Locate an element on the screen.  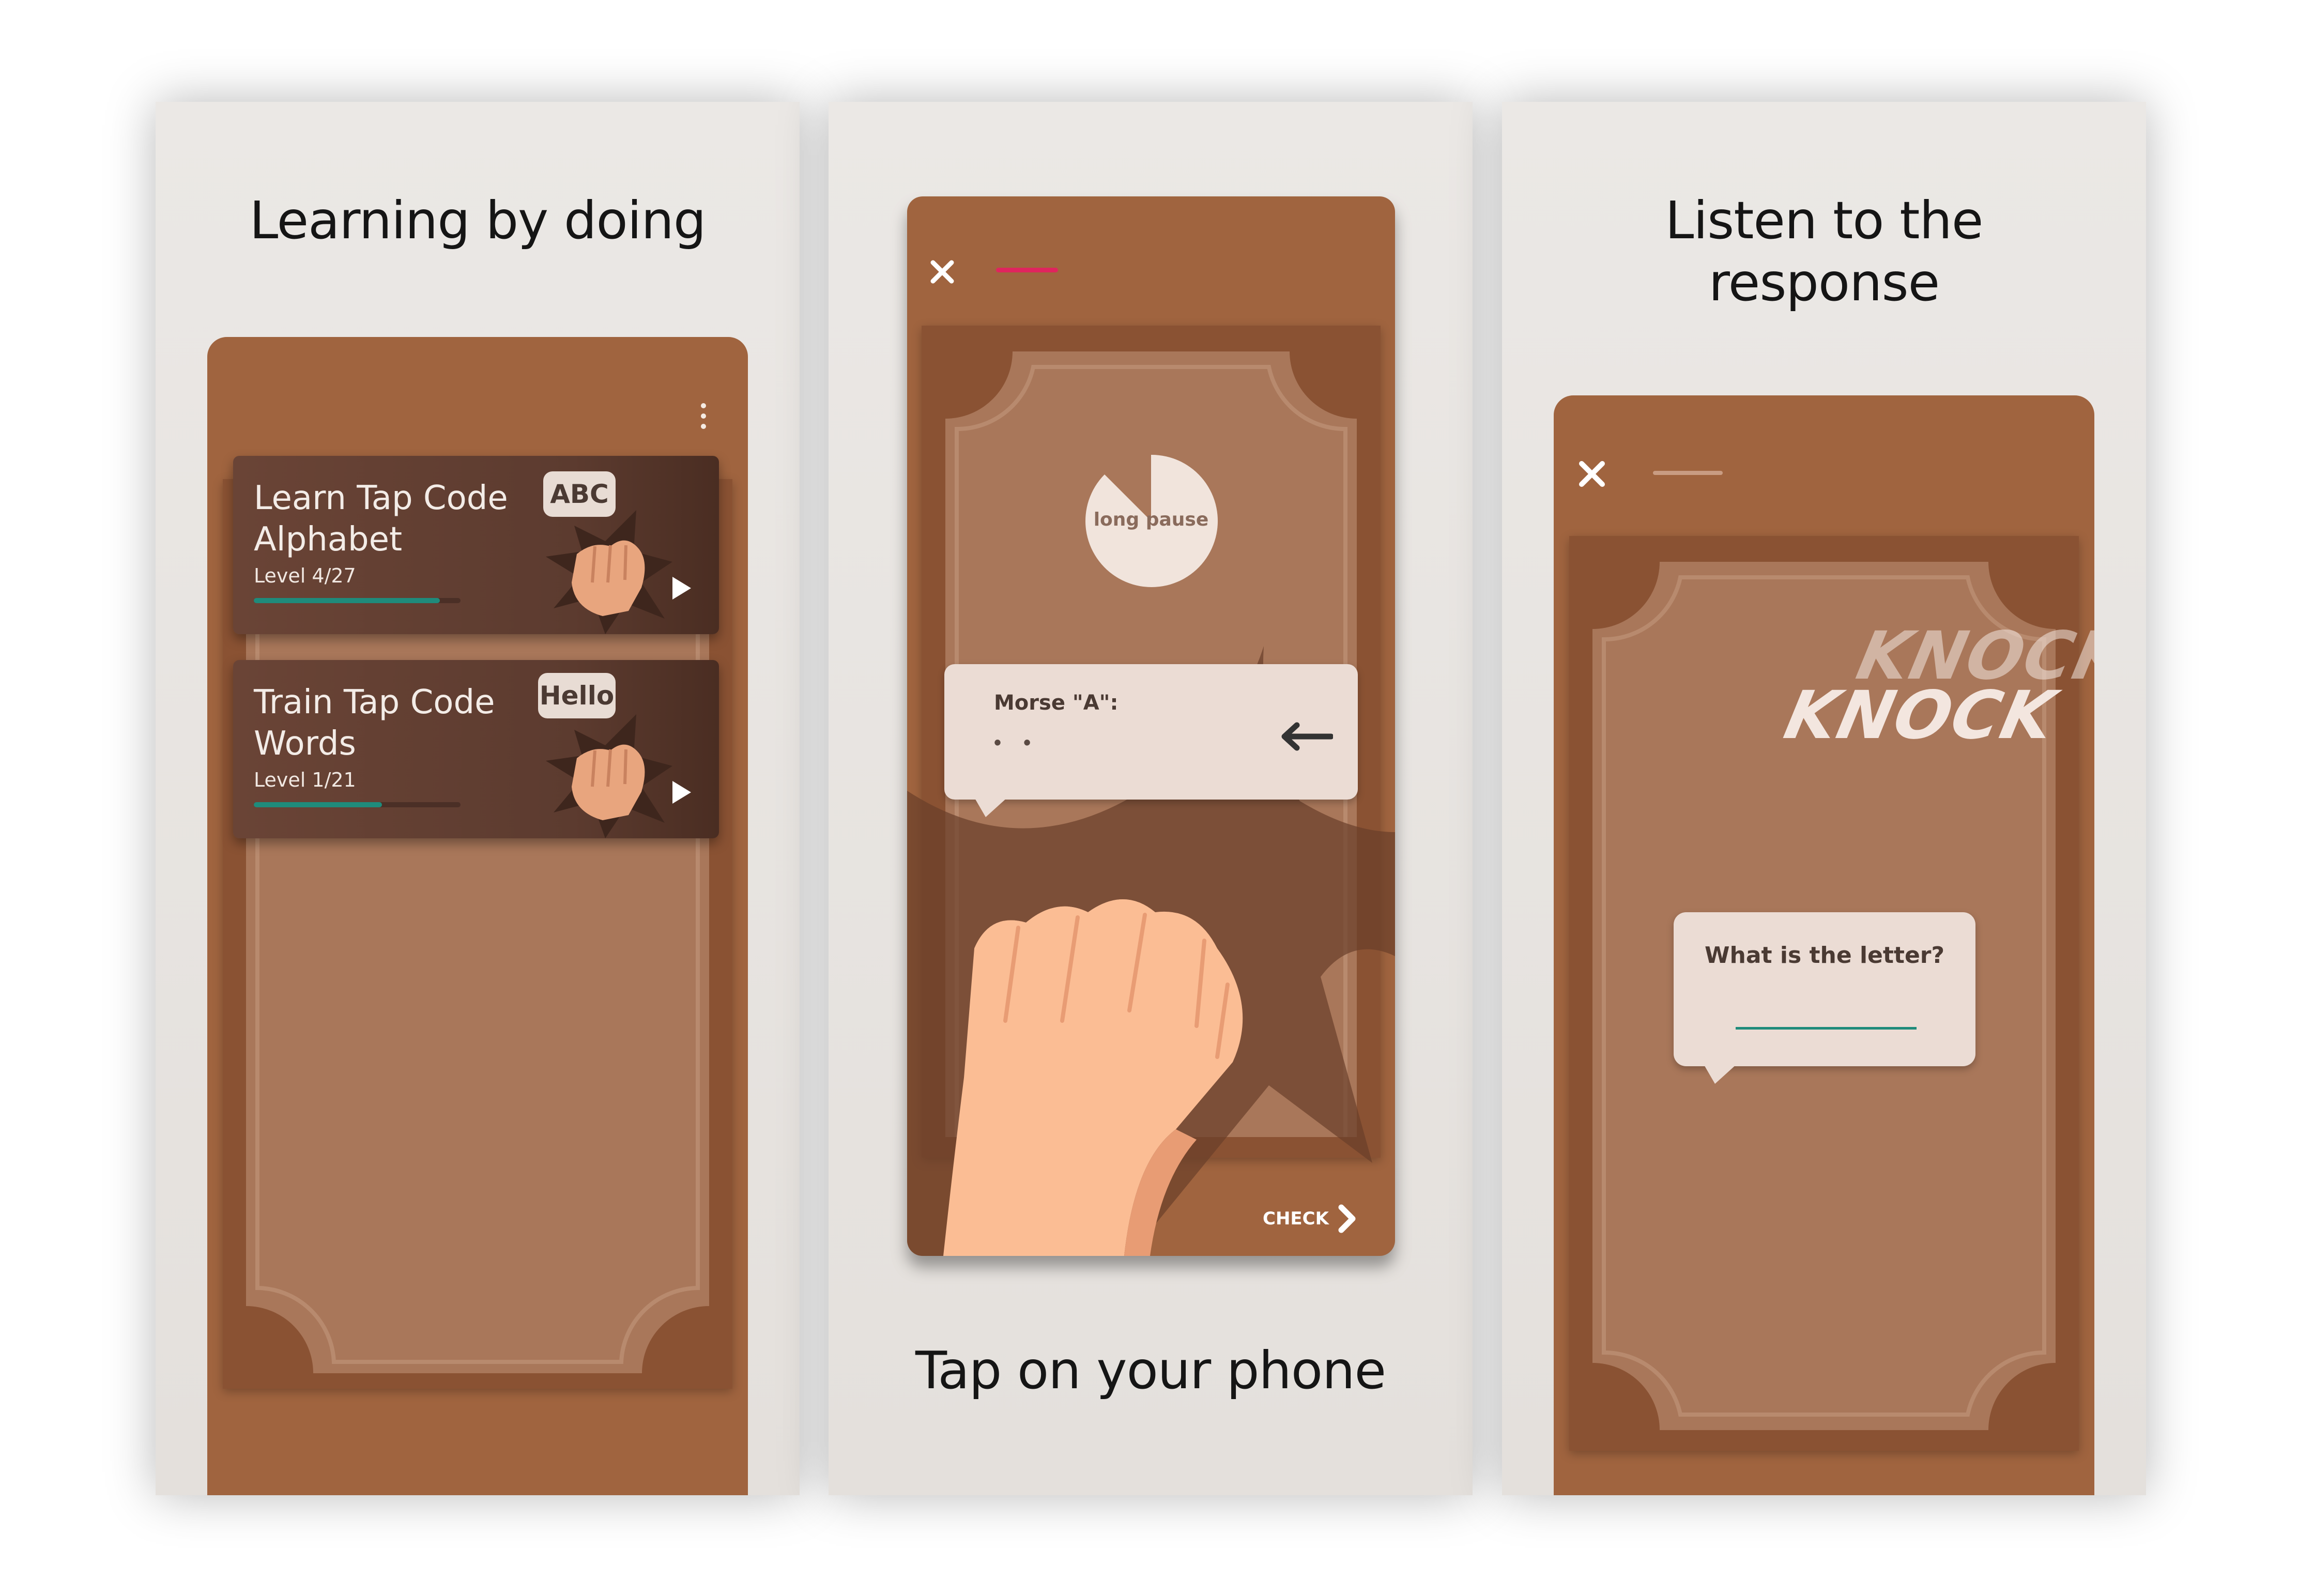
question-bubble: What is the letter? is located at coordinates (1824, 998).